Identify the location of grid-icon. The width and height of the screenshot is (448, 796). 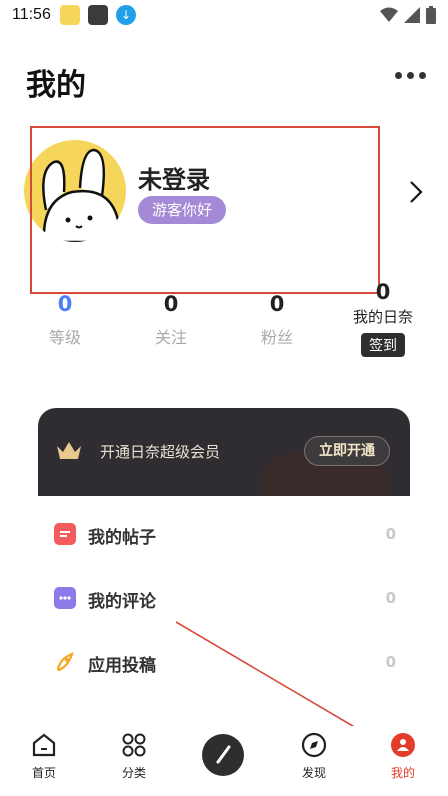
(134, 745).